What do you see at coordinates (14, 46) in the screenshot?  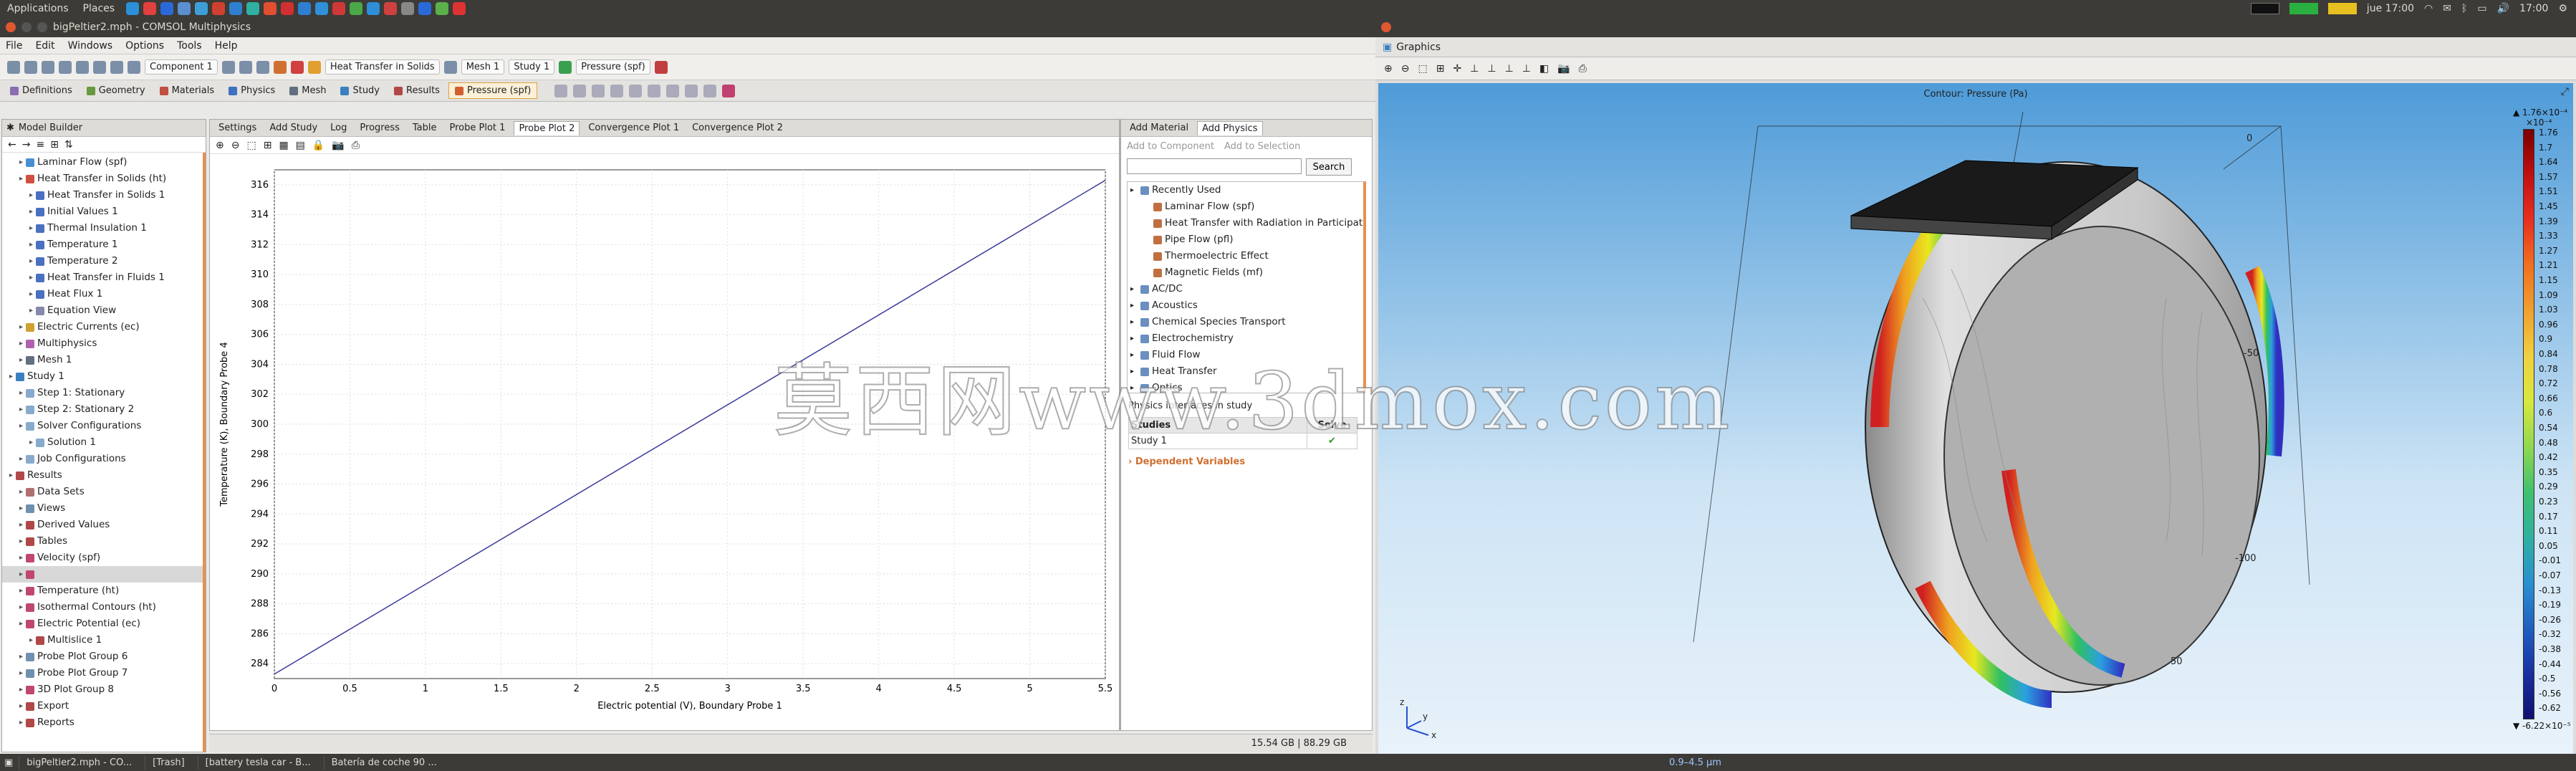 I see `menu-file: File` at bounding box center [14, 46].